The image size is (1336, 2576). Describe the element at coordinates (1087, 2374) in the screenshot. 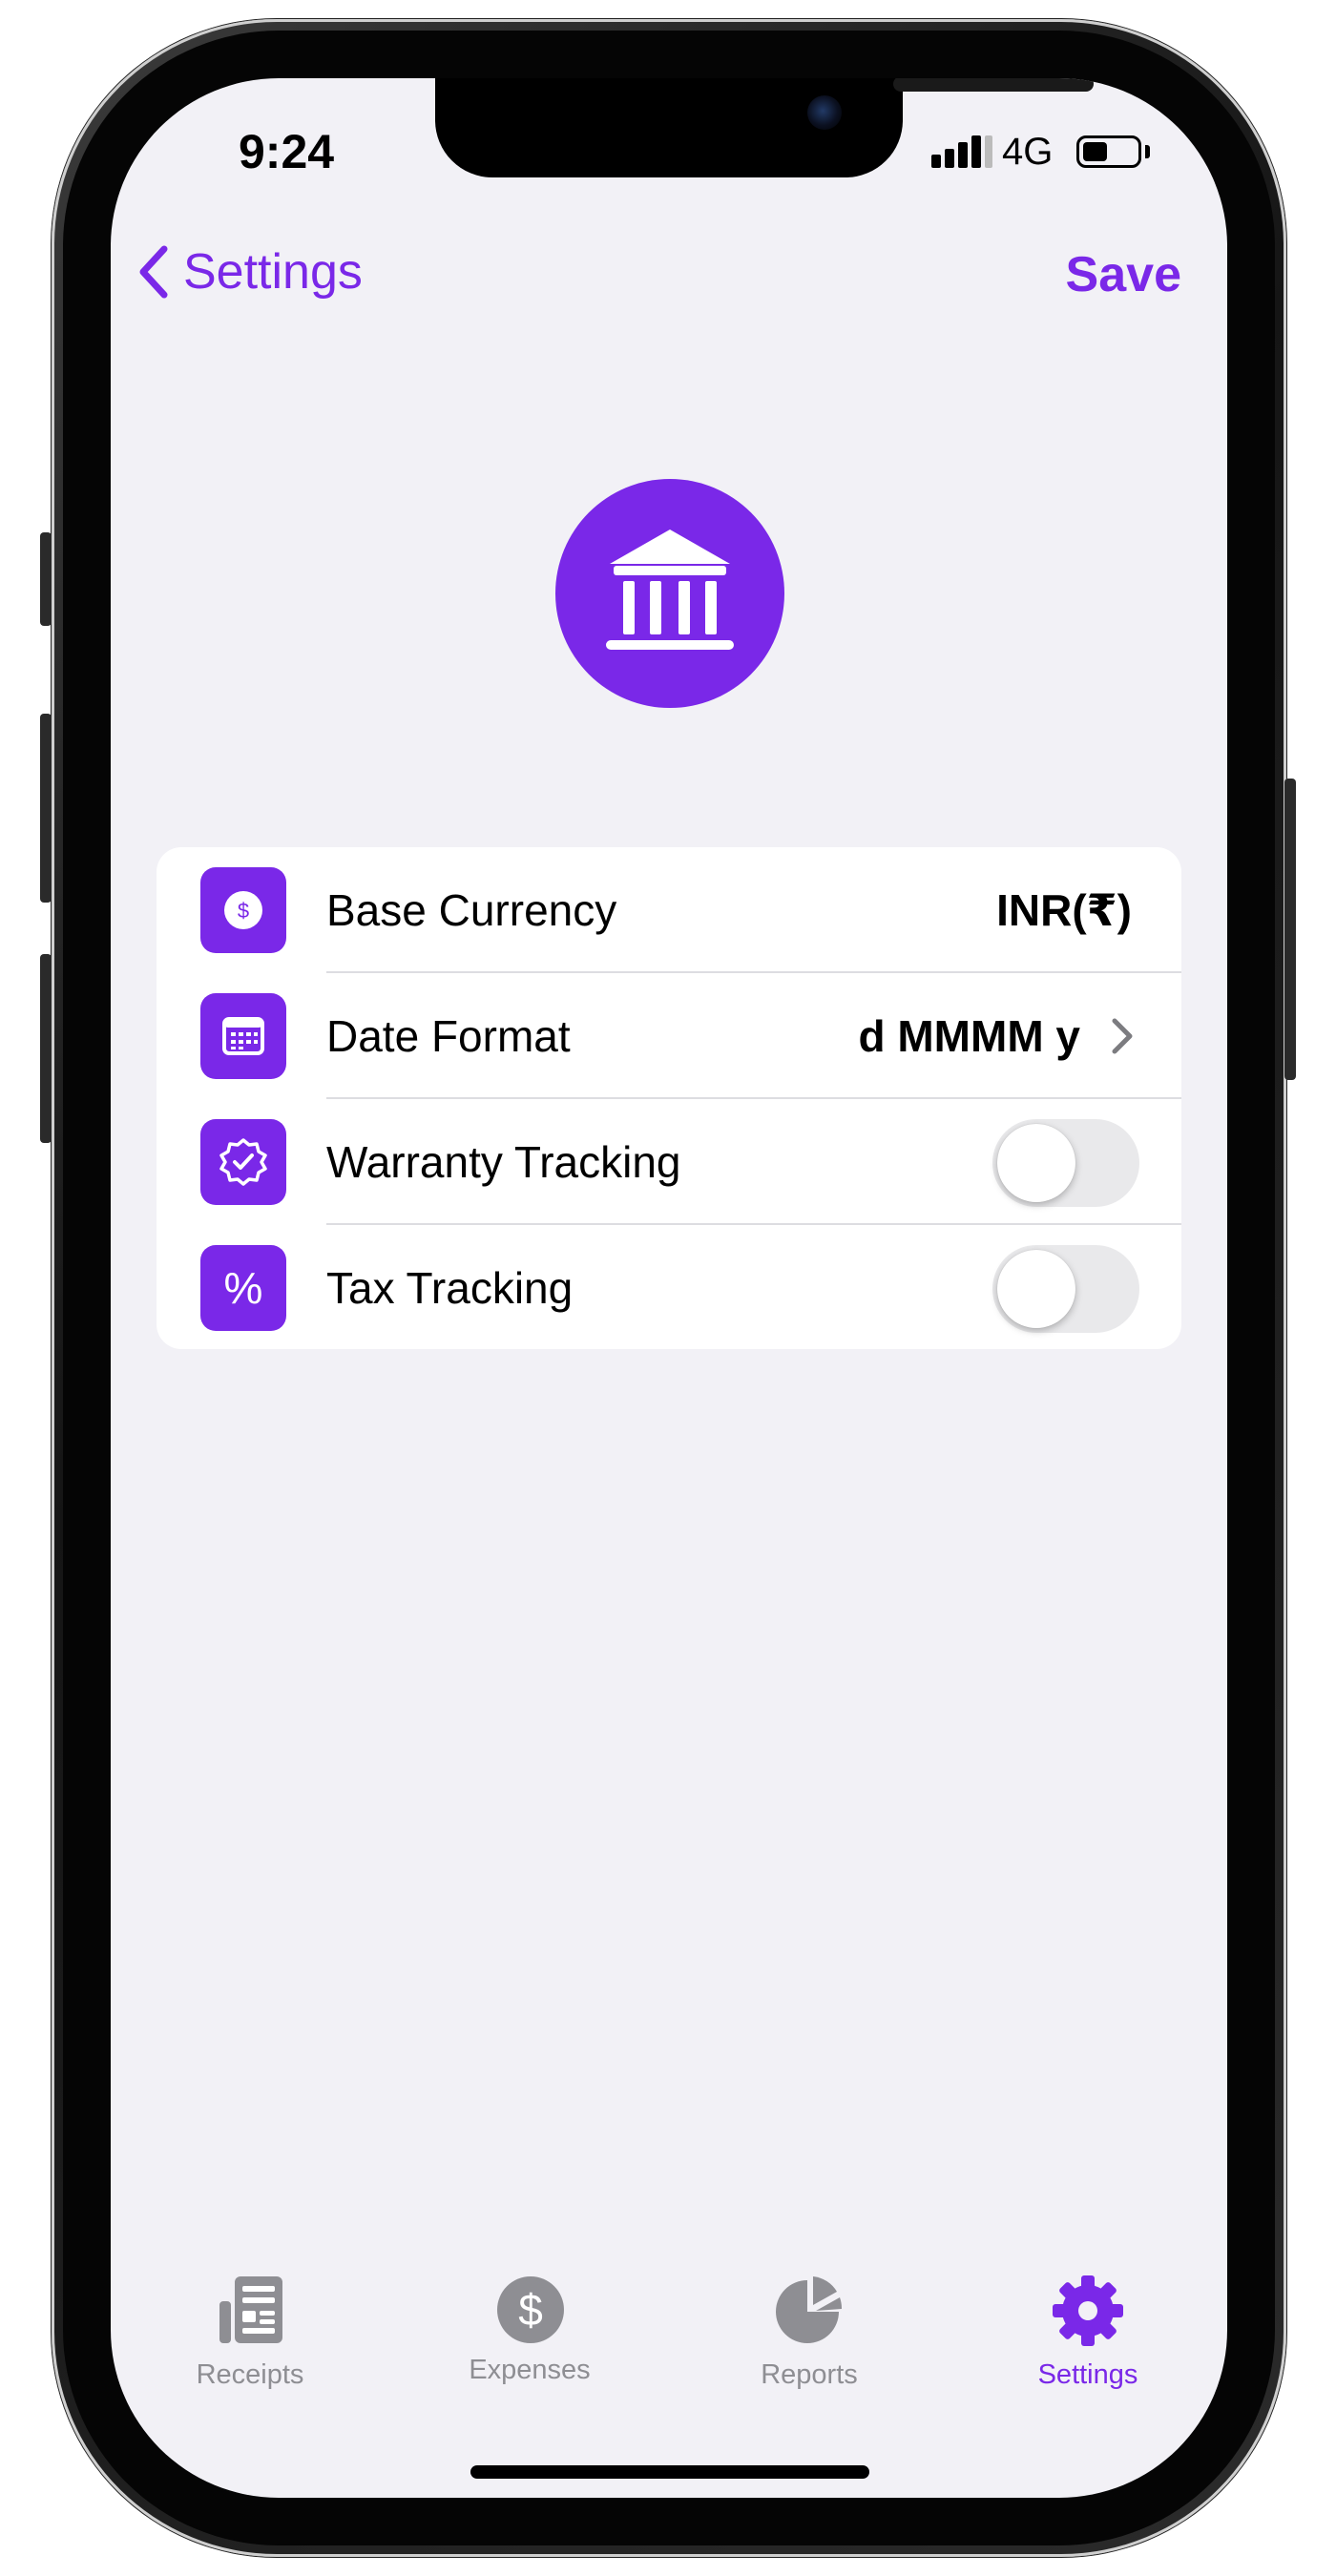

I see `tab-settings-label: Settings` at that location.